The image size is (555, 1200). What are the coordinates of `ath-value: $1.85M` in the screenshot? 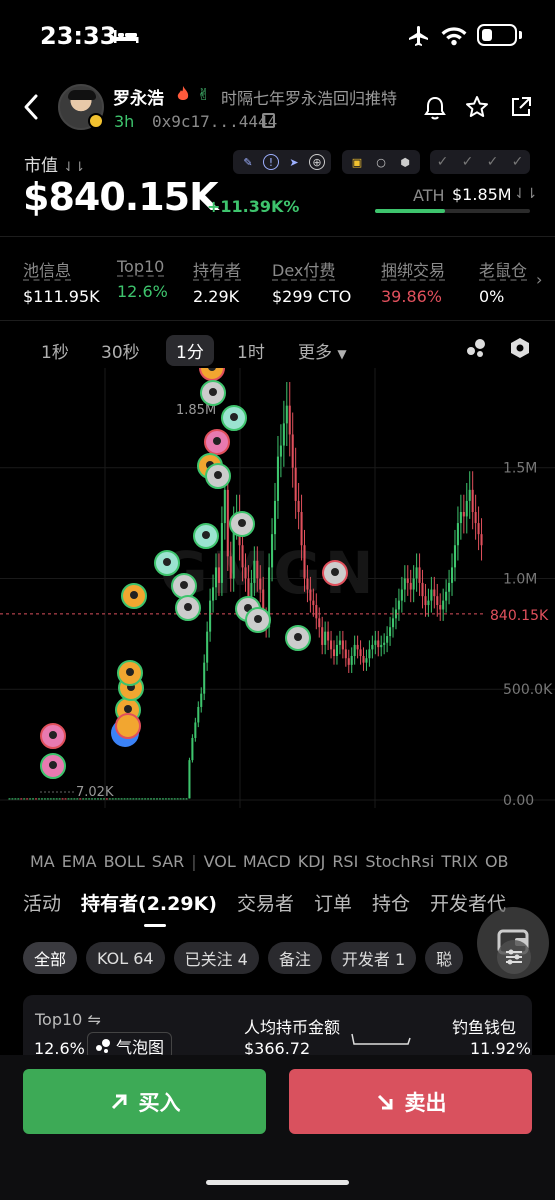 It's located at (482, 194).